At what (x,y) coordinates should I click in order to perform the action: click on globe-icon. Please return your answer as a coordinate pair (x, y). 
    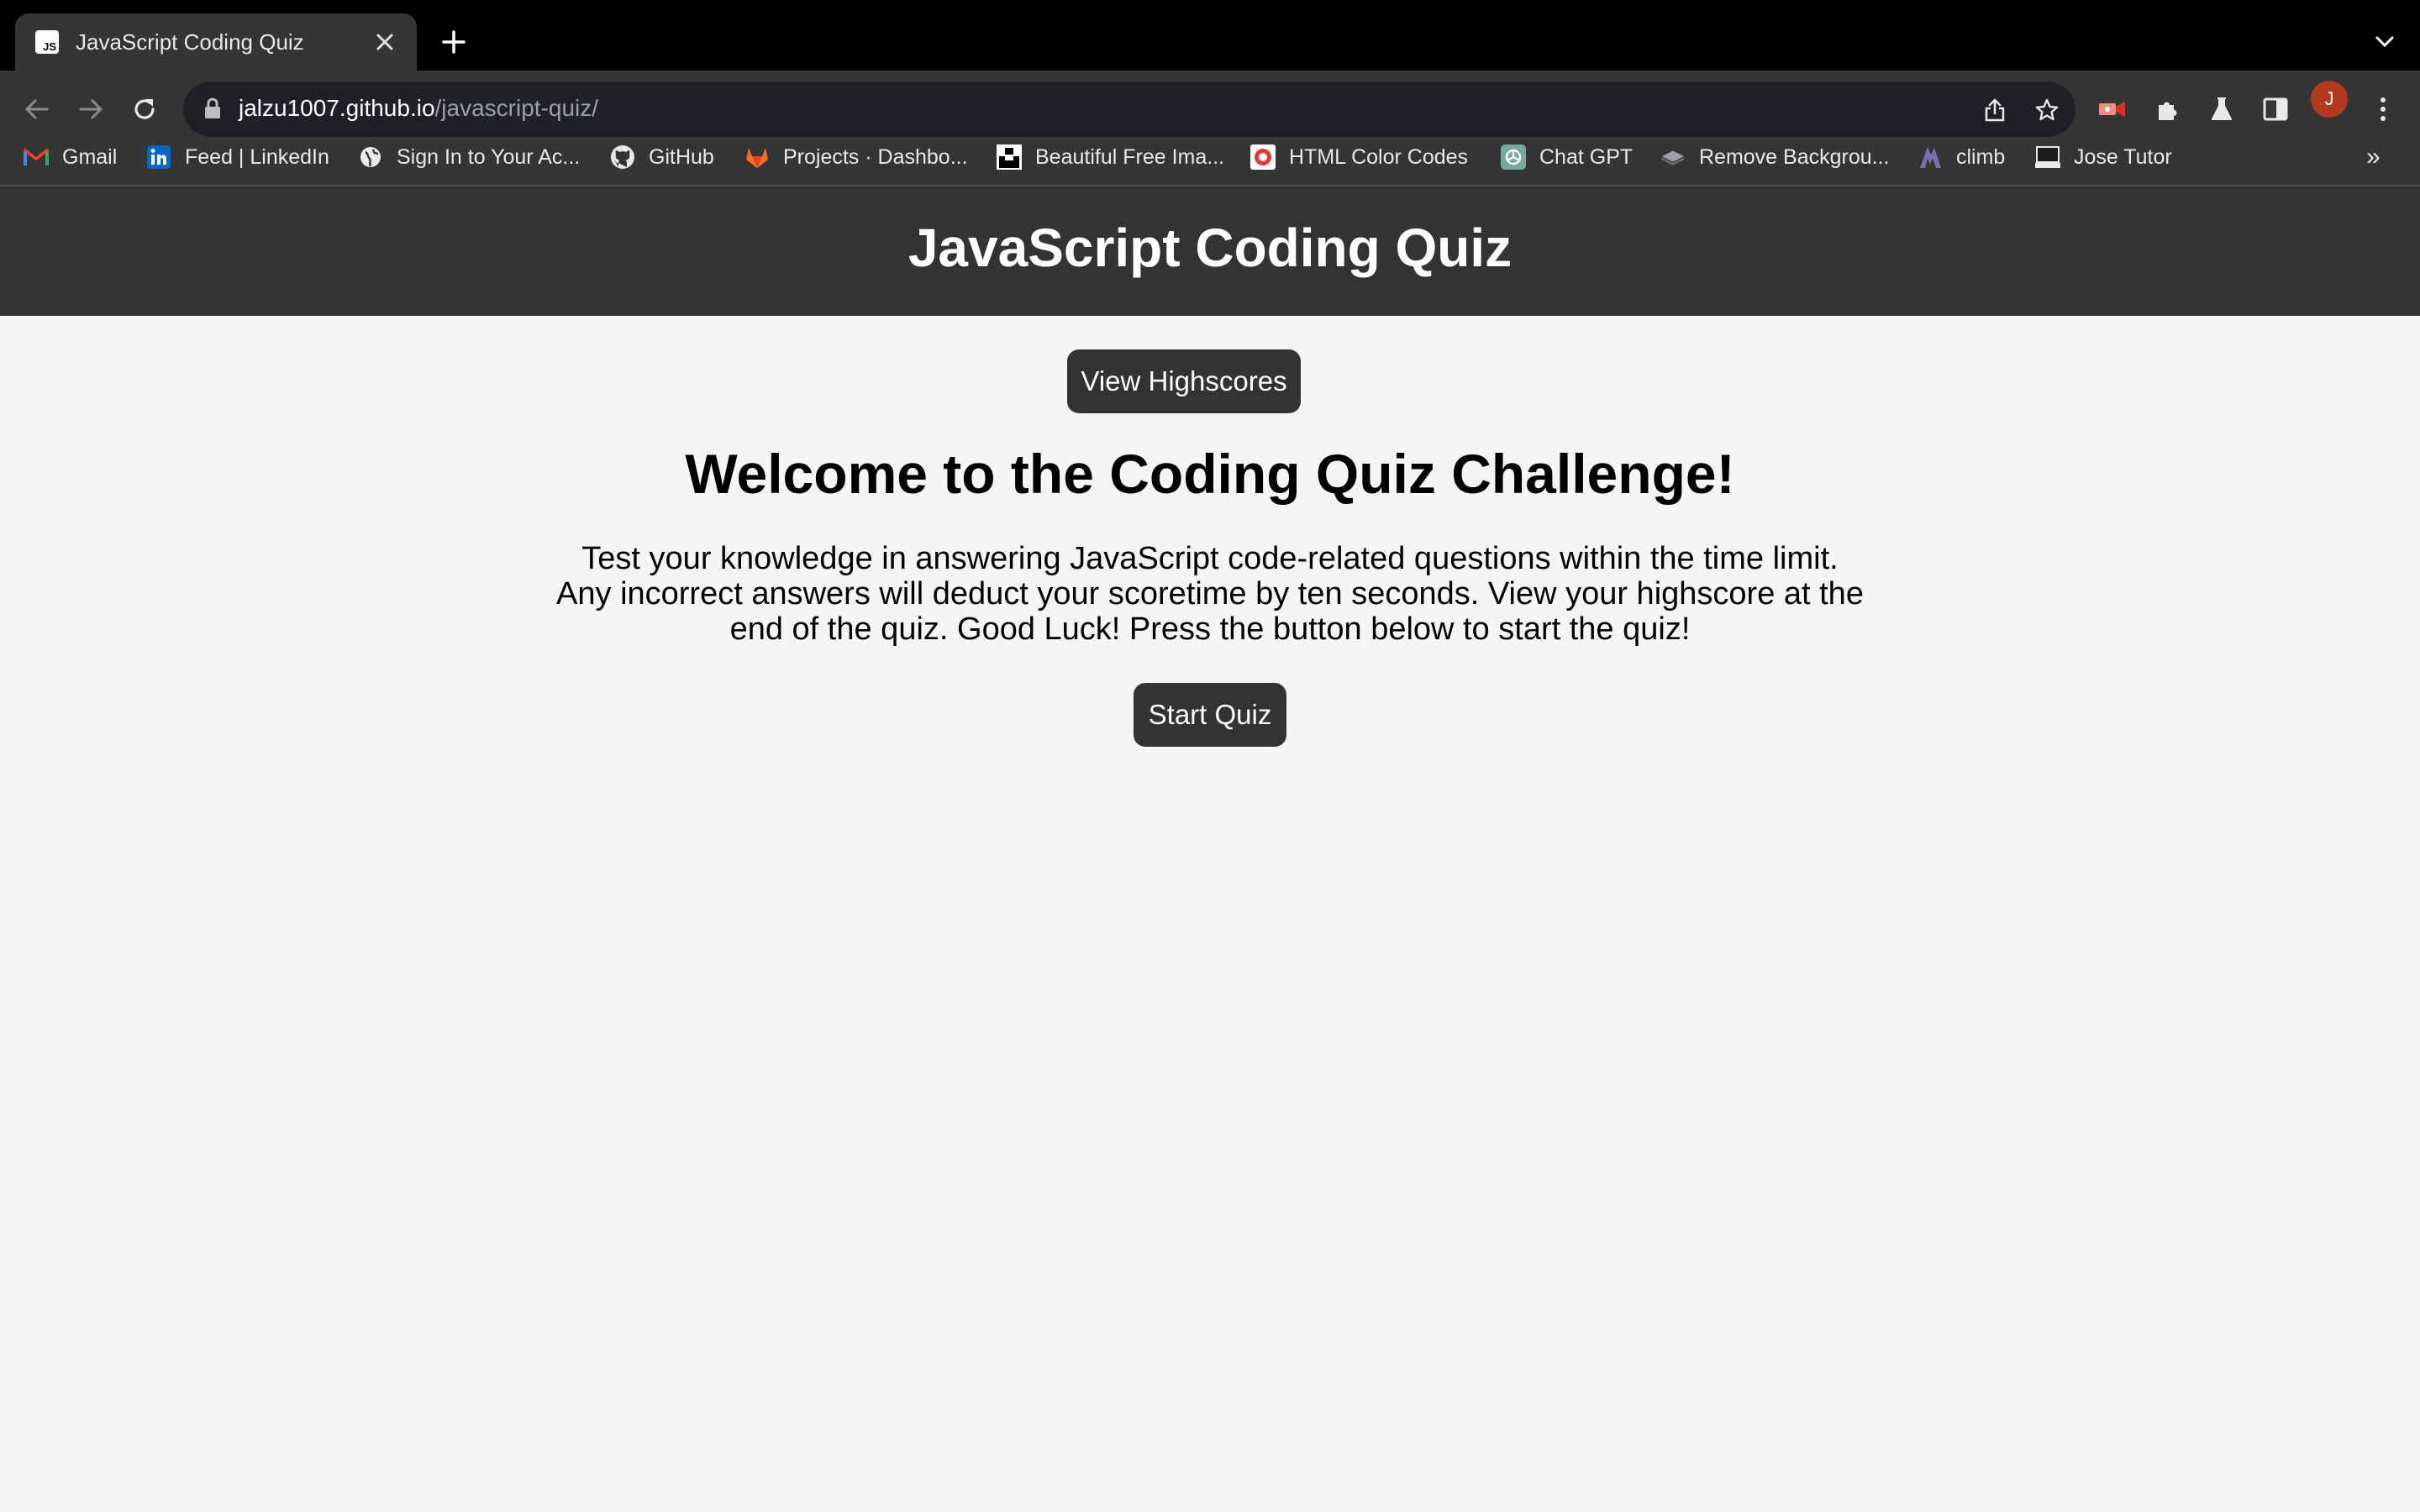
    Looking at the image, I should click on (370, 157).